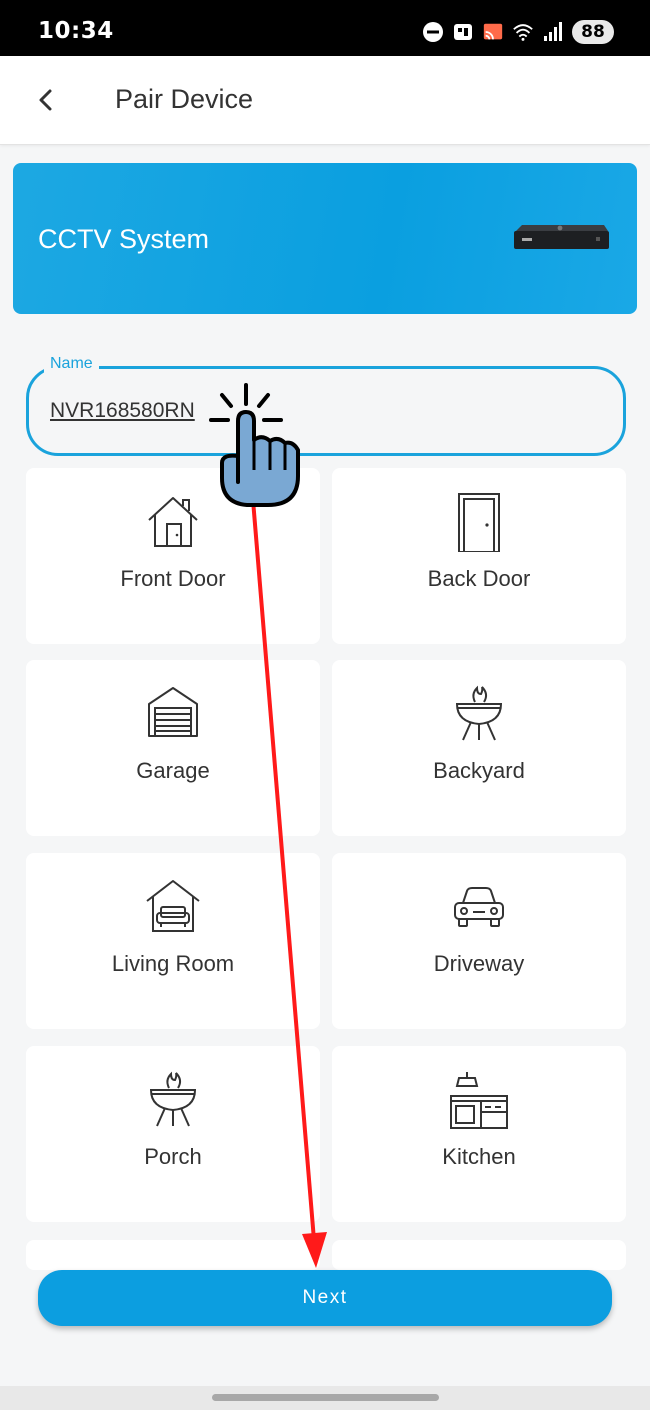 Image resolution: width=650 pixels, height=1410 pixels. Describe the element at coordinates (553, 31) in the screenshot. I see `signal-icon` at that location.